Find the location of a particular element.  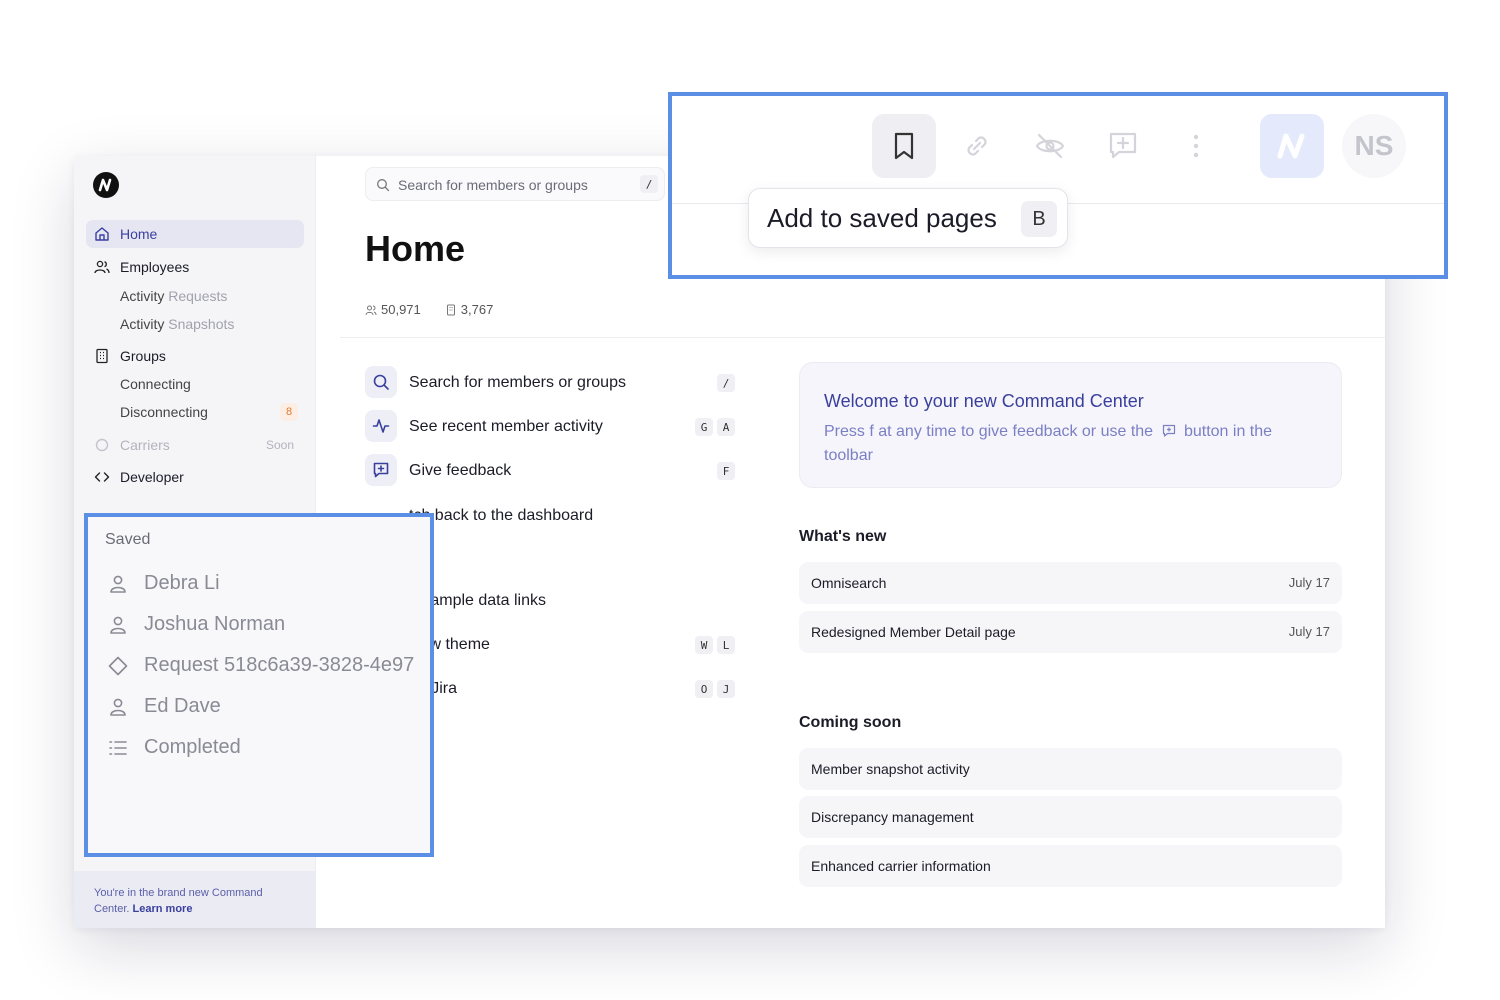

key: A is located at coordinates (726, 427).